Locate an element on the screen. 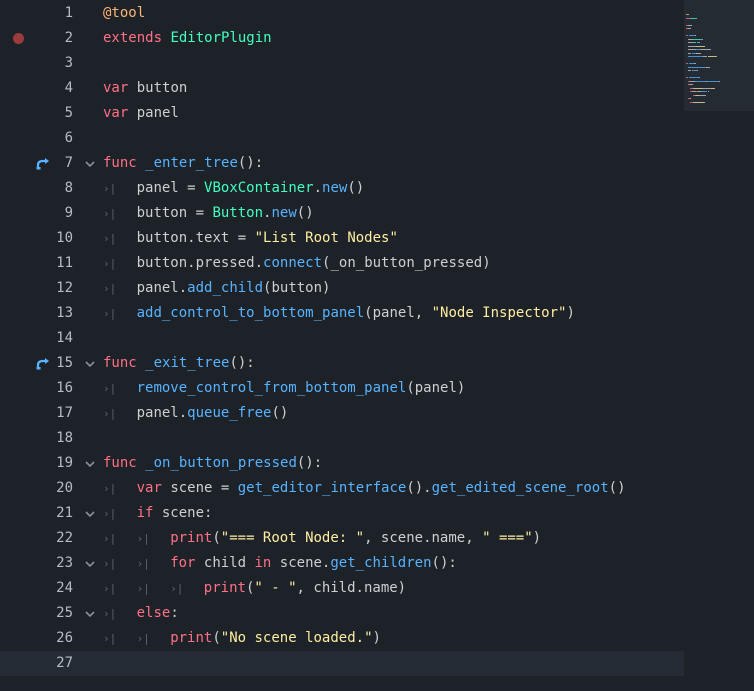 The height and width of the screenshot is (691, 754). code-token: panel. is located at coordinates (162, 413).